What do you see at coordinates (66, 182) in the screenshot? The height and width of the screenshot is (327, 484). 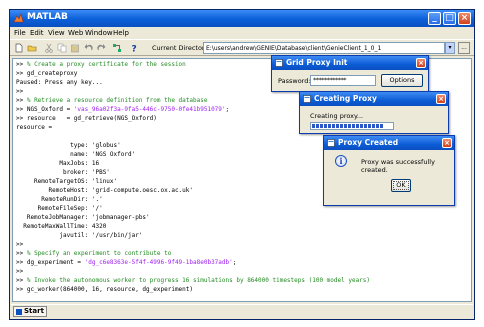 I see `console-line: RemoteTargetOS: 'linux'` at bounding box center [66, 182].